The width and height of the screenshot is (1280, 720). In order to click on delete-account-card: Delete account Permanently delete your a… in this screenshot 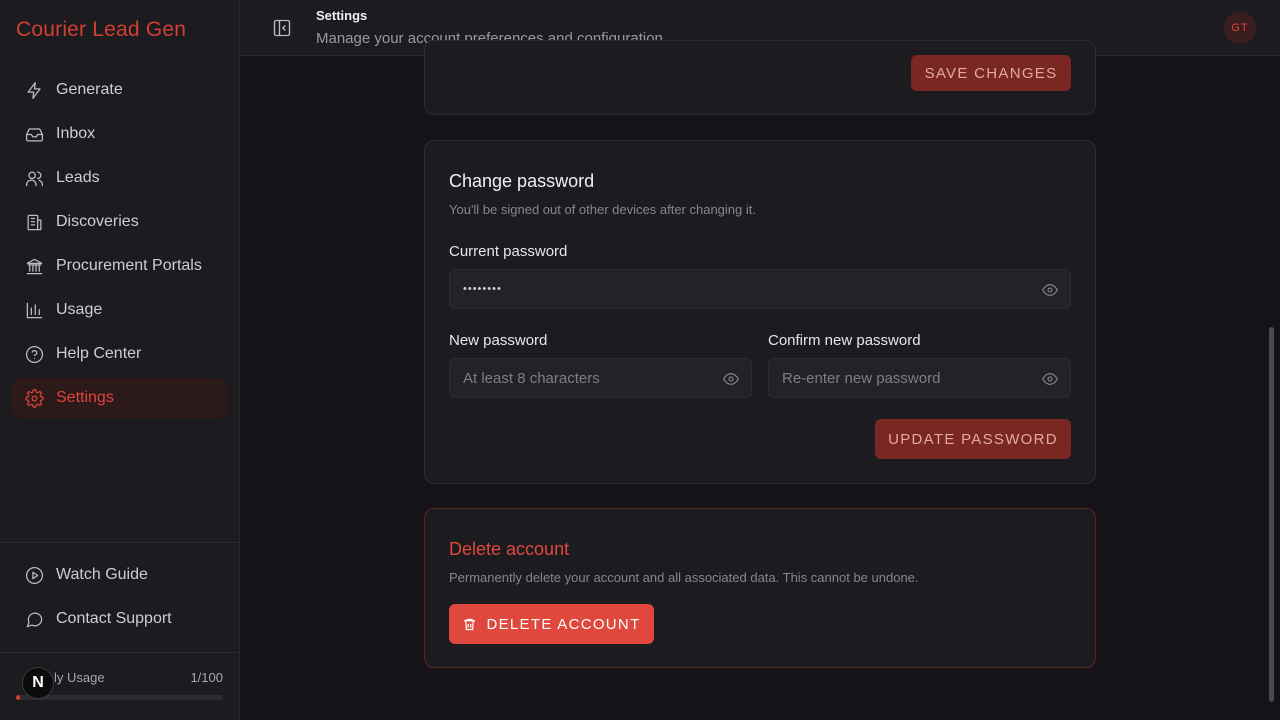, I will do `click(760, 588)`.